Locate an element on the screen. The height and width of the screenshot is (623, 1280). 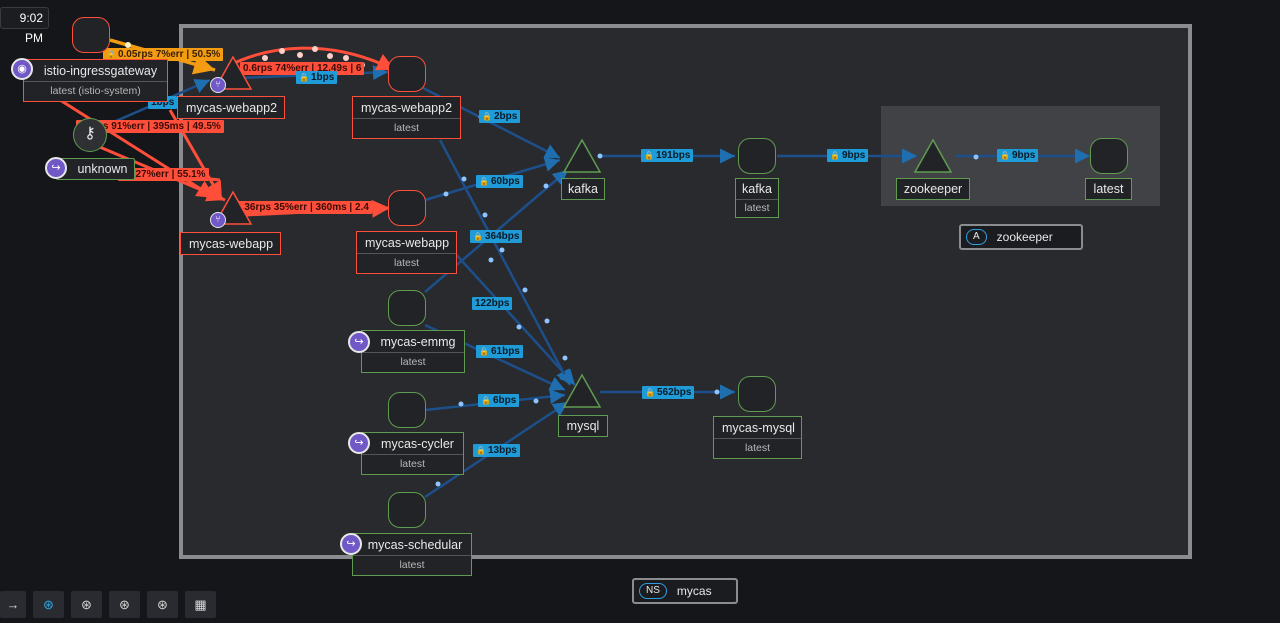
edge-label-6bps: 🔒 6bps is located at coordinates (499, 400).